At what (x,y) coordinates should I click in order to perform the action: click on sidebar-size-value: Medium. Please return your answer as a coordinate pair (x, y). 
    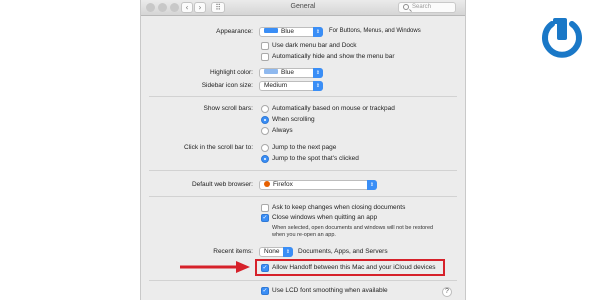
    Looking at the image, I should click on (276, 85).